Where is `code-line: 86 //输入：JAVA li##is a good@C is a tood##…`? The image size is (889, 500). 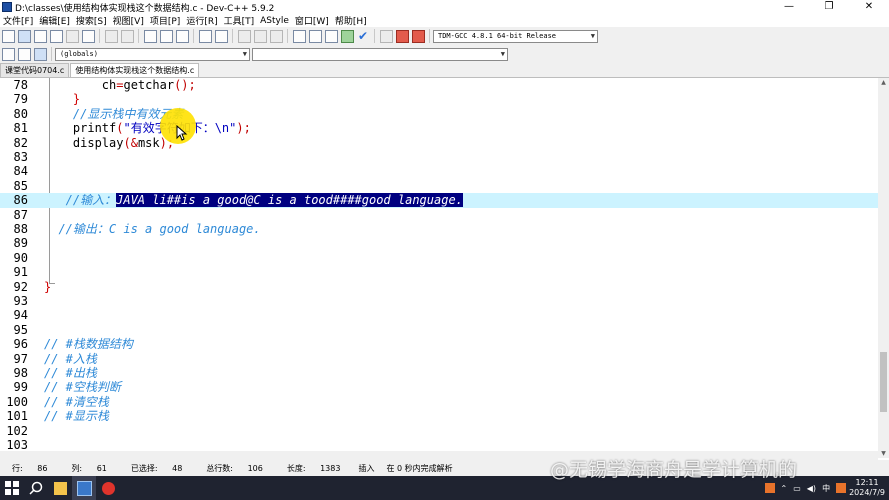
code-line: 86 //输入：JAVA li##is a good@C is a tood##… is located at coordinates (439, 200).